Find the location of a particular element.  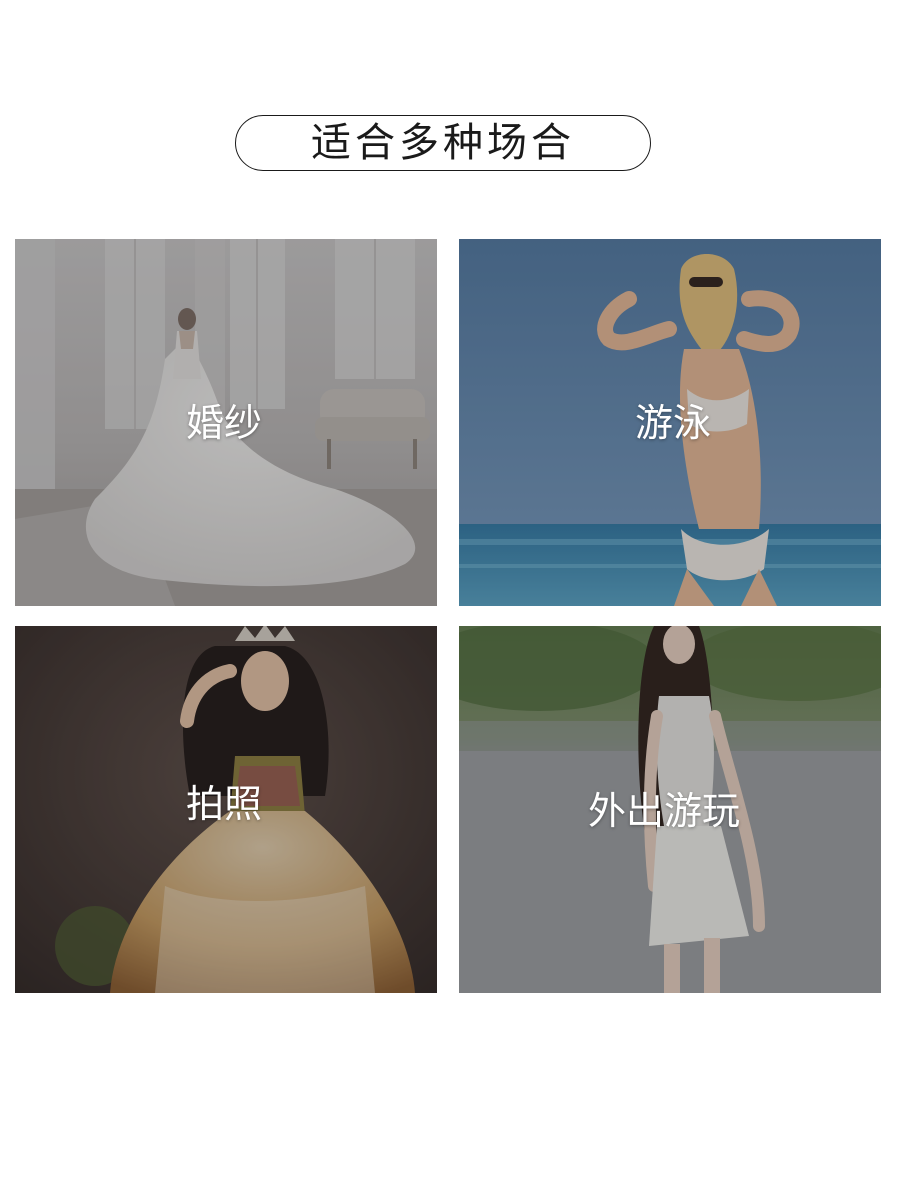

section-title: 适合多种场合 is located at coordinates (443, 143).